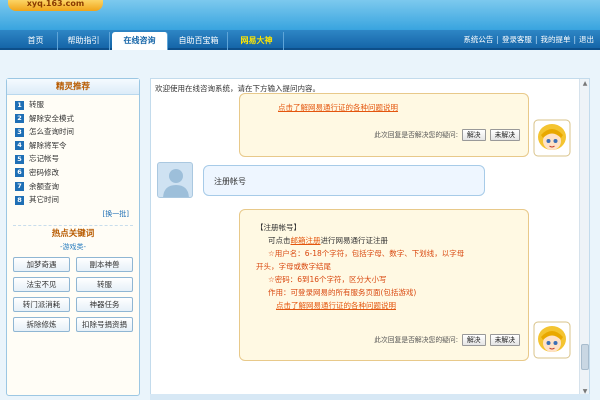 Image resolution: width=600 pixels, height=400 pixels. Describe the element at coordinates (230, 181) in the screenshot. I see `user-message-text: 注册帐号` at that location.